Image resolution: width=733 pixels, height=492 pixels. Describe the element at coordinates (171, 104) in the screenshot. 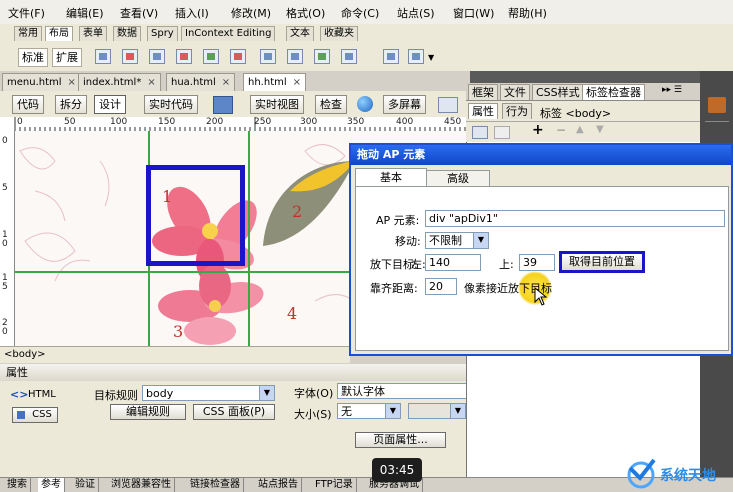

I see `live-code-button: 实时代码` at that location.